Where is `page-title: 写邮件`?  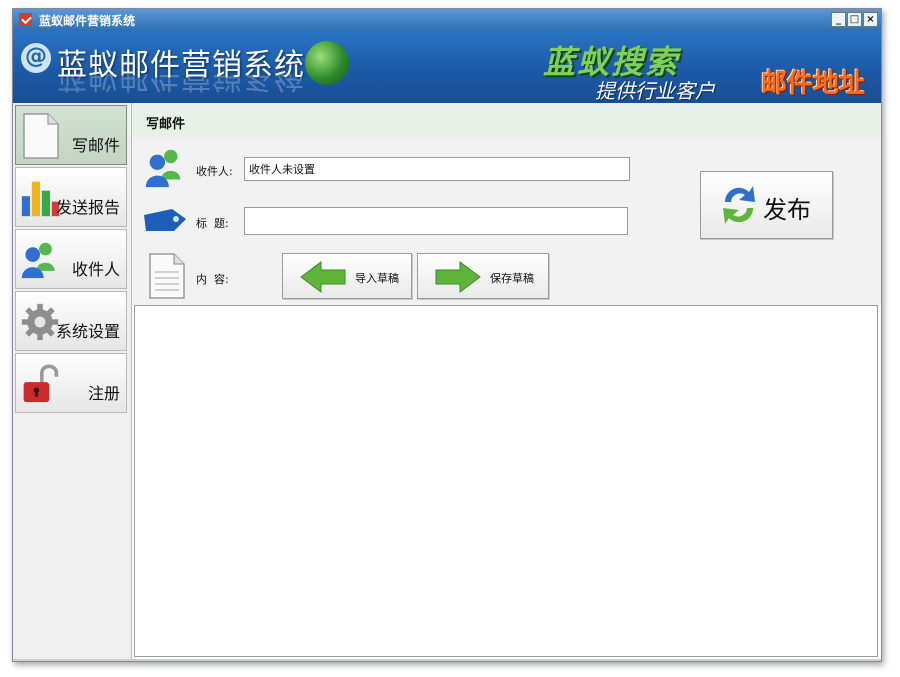 page-title: 写邮件 is located at coordinates (166, 124).